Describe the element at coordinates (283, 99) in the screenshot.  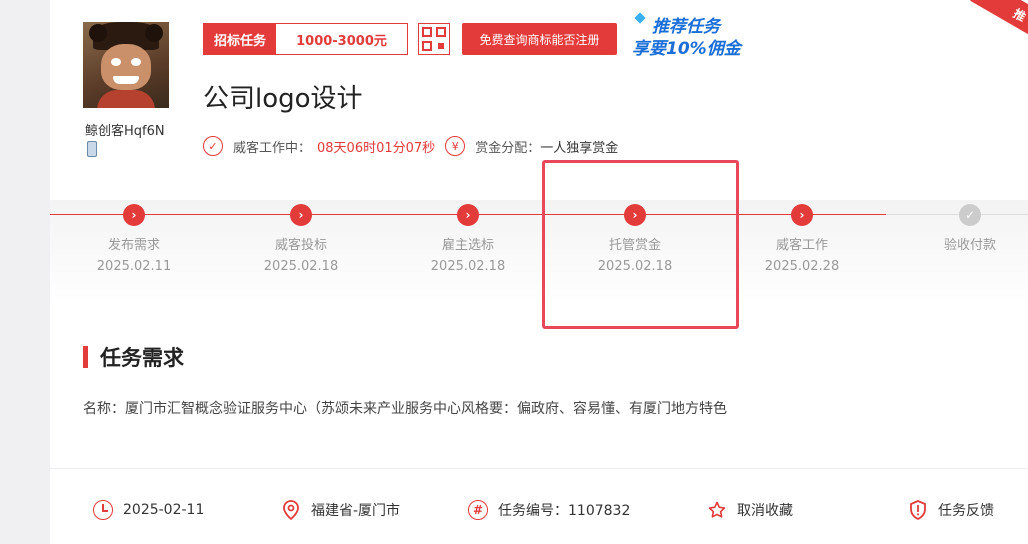
I see `page-title: 公司logo设计` at that location.